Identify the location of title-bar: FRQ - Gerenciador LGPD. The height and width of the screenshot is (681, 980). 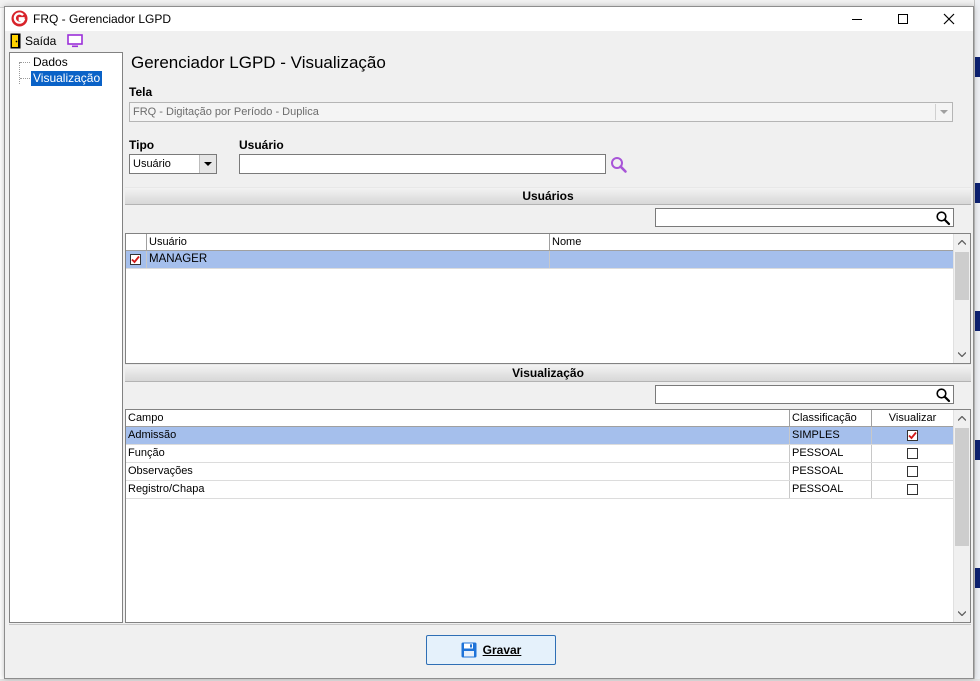
(489, 19).